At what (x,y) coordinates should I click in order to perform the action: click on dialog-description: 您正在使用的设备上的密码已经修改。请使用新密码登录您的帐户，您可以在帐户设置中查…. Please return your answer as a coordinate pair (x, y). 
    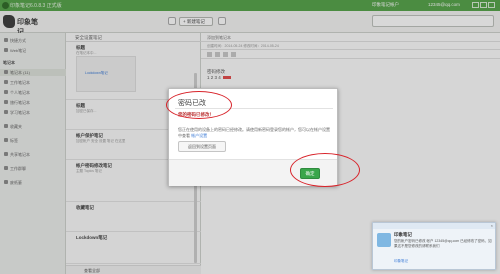
    Looking at the image, I should click on (254, 132).